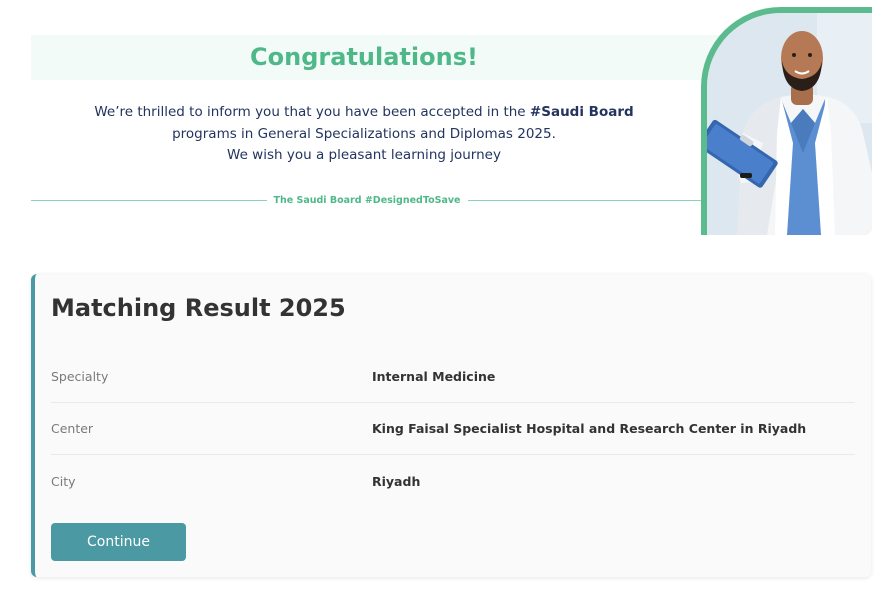  I want to click on doctor-illustration, so click(789, 124).